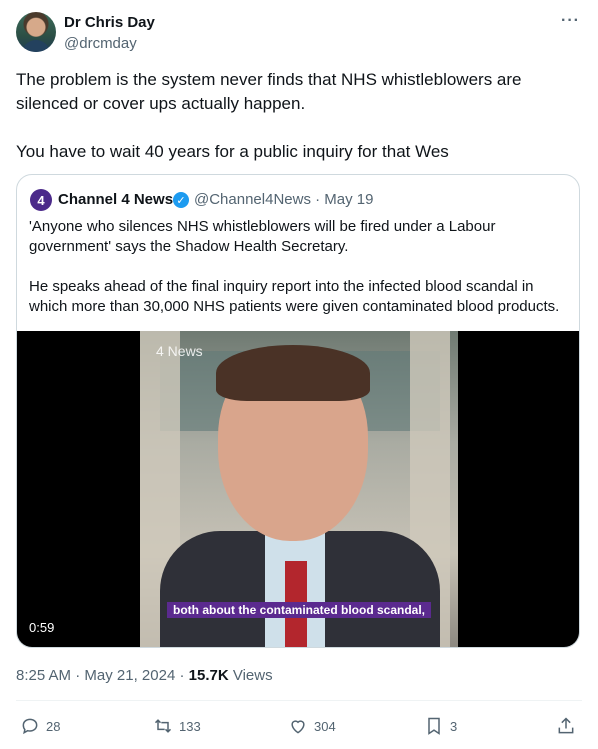  What do you see at coordinates (179, 351) in the screenshot?
I see `channel-watermark: 4 News` at bounding box center [179, 351].